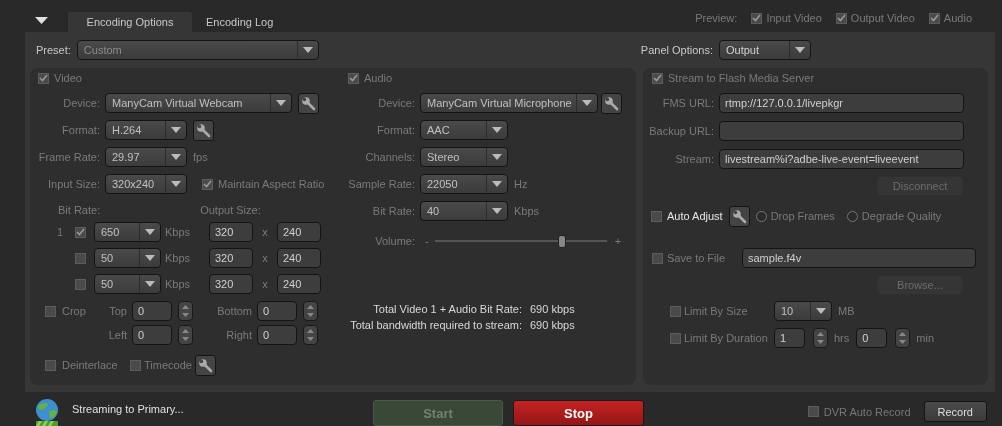 This screenshot has height=426, width=1002. Describe the element at coordinates (676, 50) in the screenshot. I see `panel-options-label: Panel Options:` at that location.